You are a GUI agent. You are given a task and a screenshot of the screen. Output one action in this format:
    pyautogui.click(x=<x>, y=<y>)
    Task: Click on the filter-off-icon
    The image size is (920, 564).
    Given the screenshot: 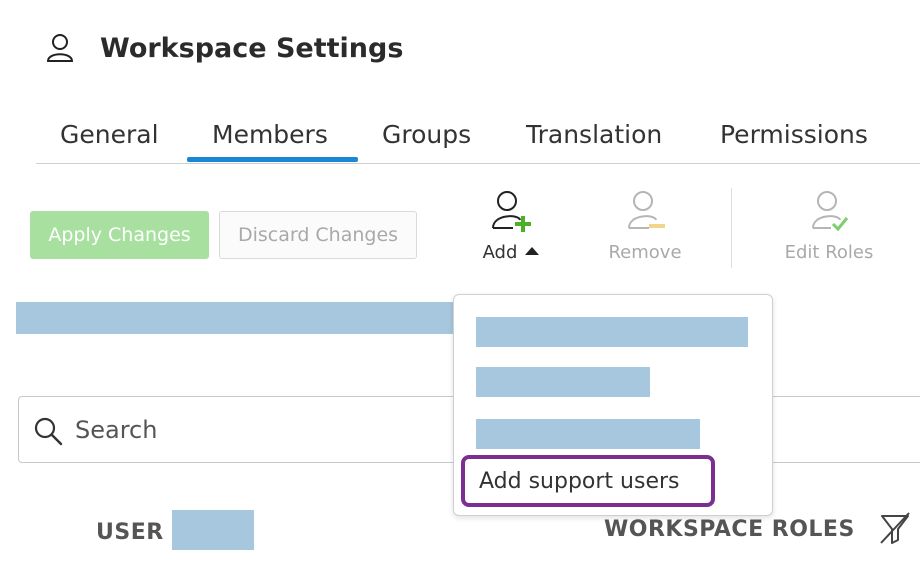 What is the action you would take?
    pyautogui.click(x=895, y=528)
    